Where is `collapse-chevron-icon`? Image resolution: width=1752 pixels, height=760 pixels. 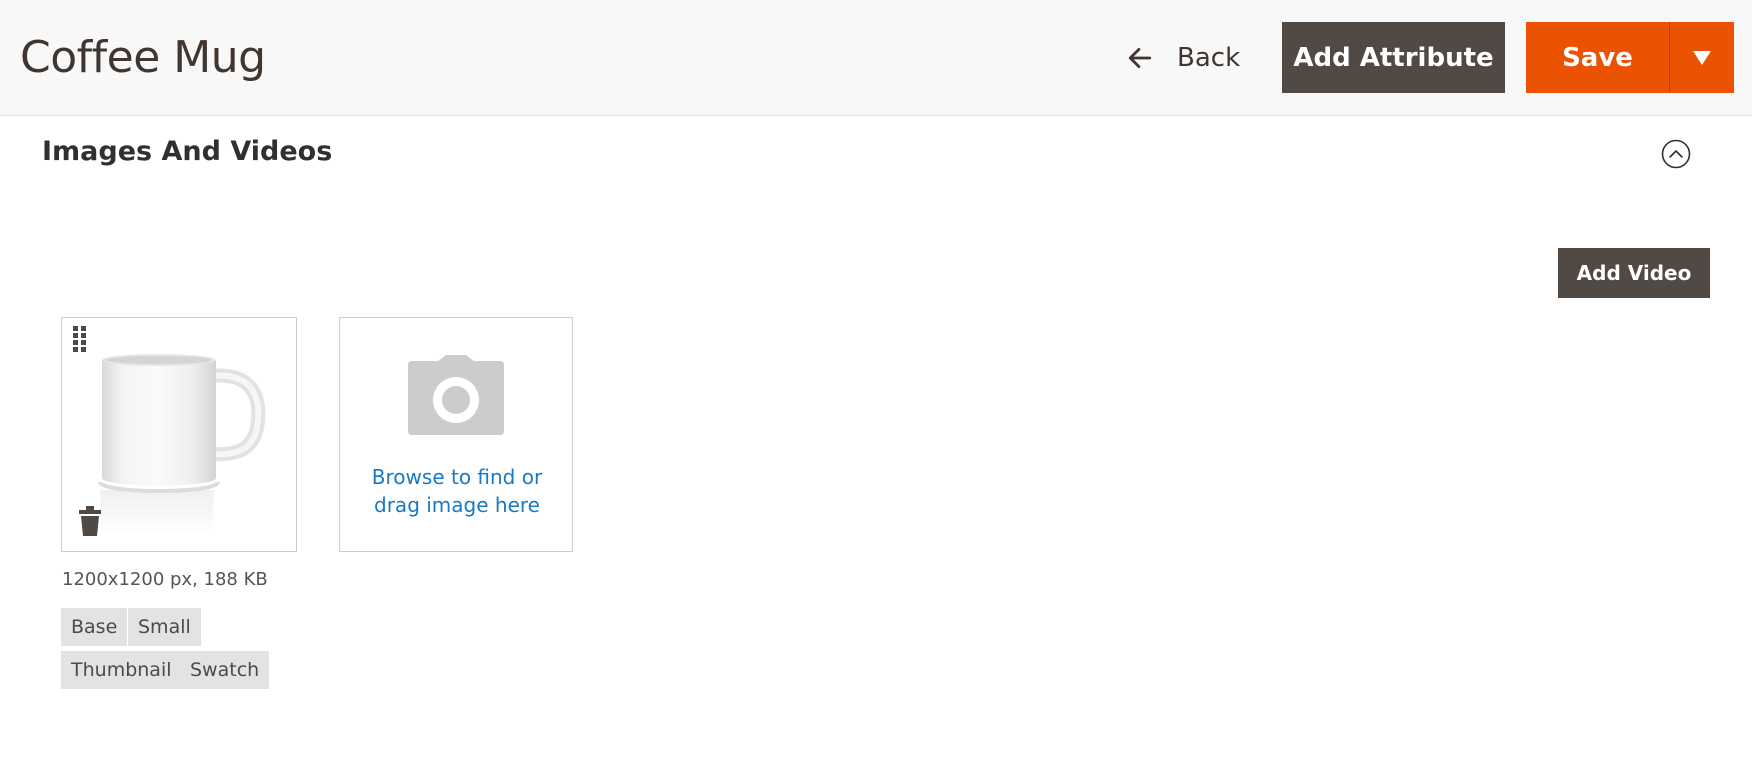
collapse-chevron-icon is located at coordinates (1676, 154).